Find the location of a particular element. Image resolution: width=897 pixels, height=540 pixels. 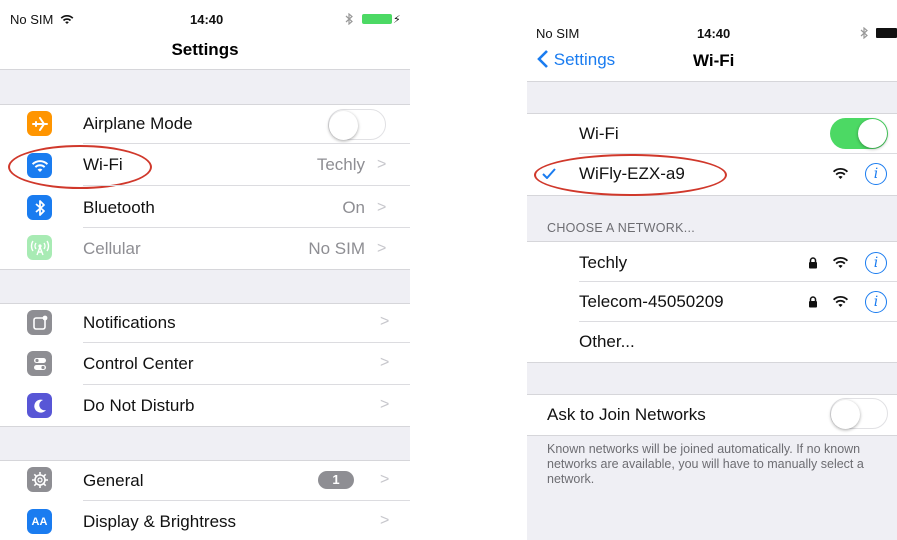

cellular-icon is located at coordinates (39, 247).